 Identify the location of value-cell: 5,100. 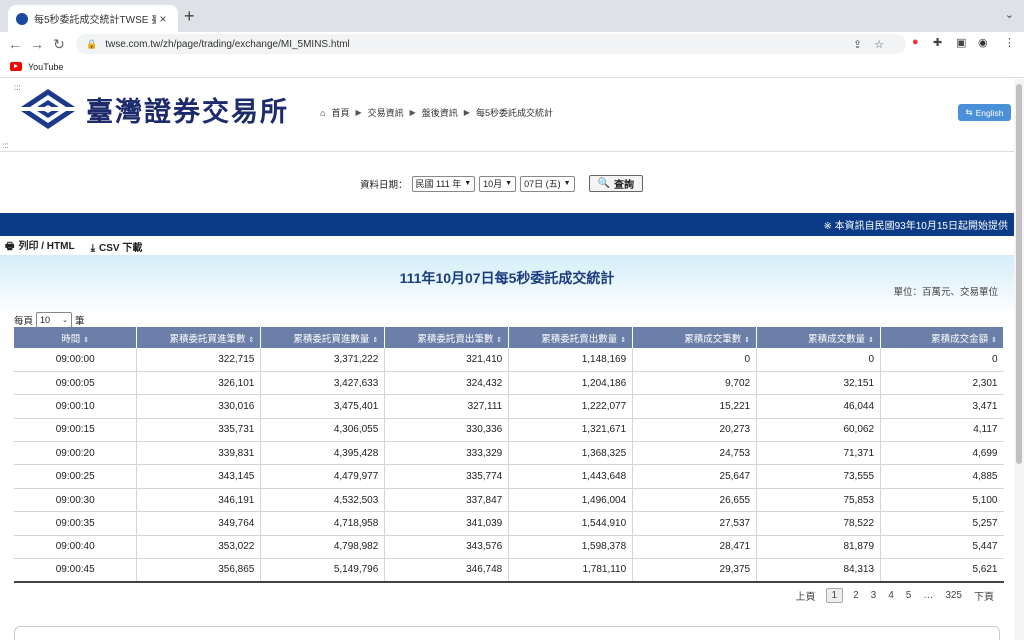
(942, 500).